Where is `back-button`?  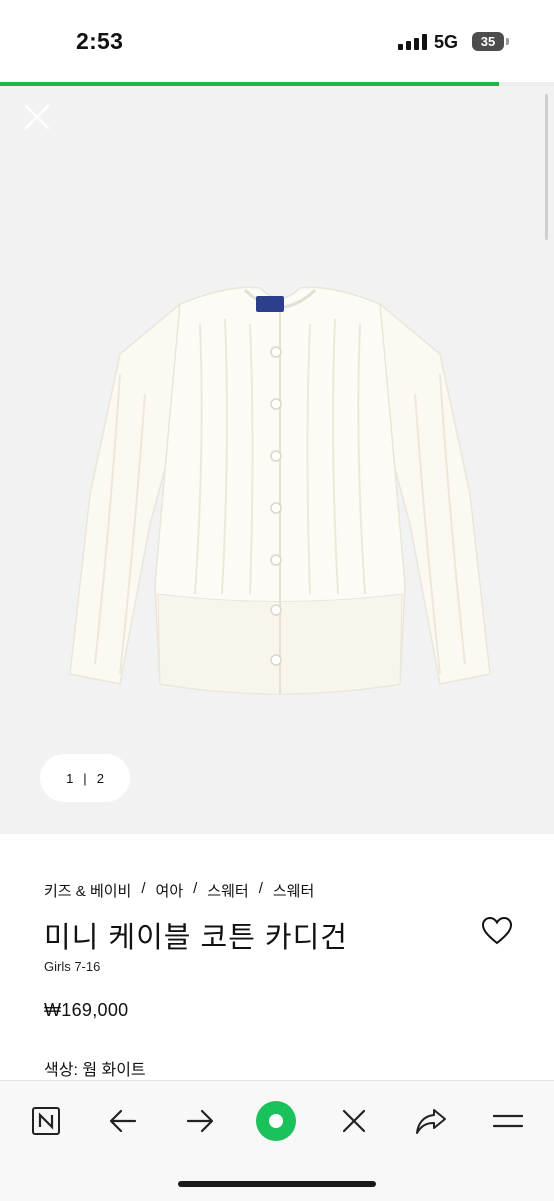 back-button is located at coordinates (123, 1121).